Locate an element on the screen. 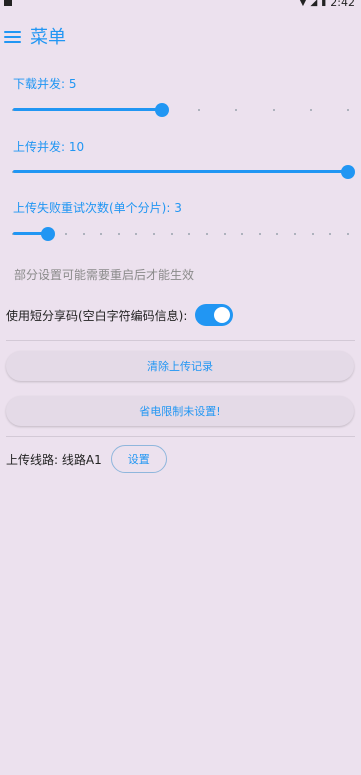 The image size is (361, 775). notification-icon is located at coordinates (8, 3).